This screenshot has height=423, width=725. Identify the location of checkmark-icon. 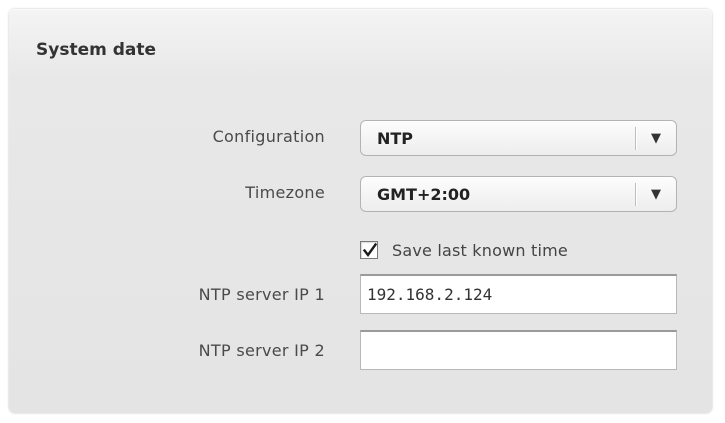
(370, 250).